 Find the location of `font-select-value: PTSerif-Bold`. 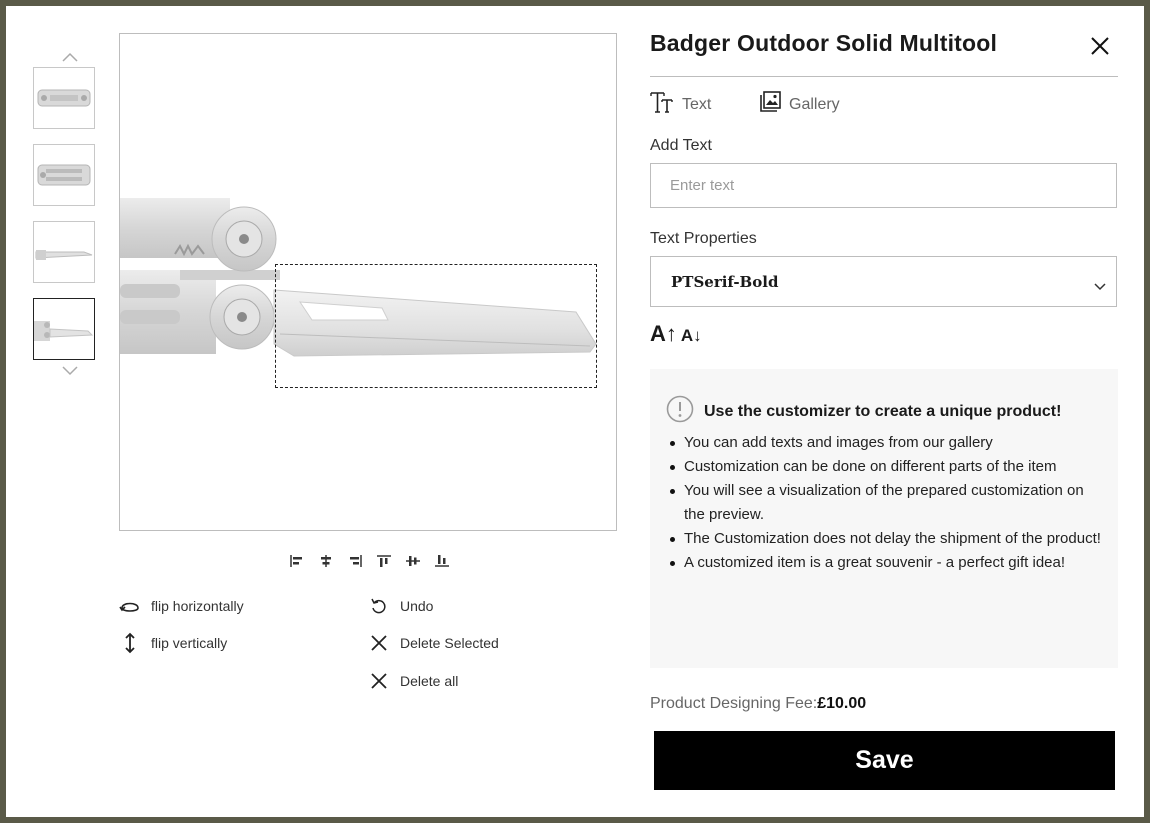

font-select-value: PTSerif-Bold is located at coordinates (725, 281).